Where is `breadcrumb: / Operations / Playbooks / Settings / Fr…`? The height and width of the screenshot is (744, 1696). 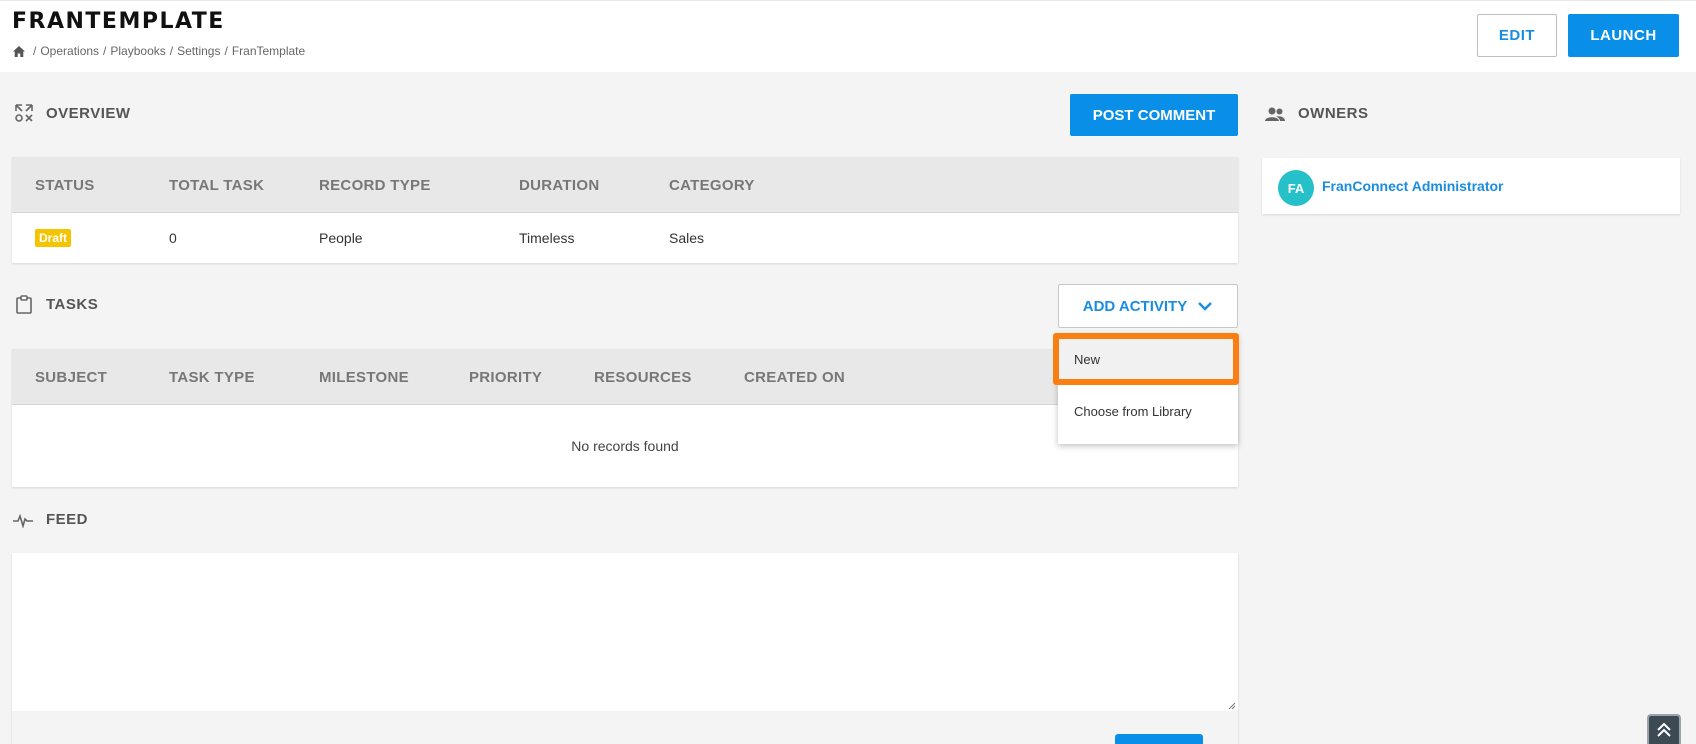
breadcrumb: / Operations / Playbooks / Settings / Fr… is located at coordinates (159, 51).